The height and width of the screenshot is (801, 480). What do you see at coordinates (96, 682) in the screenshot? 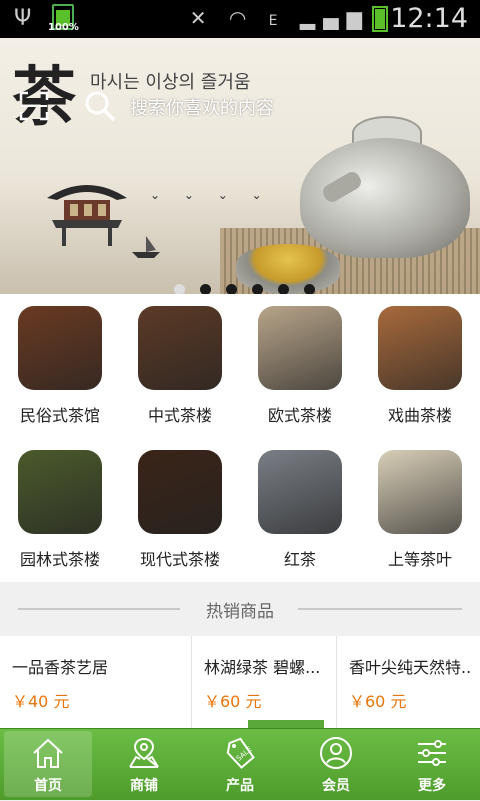
I see `product-card: 一品香茶艺居 ￥40 元` at bounding box center [96, 682].